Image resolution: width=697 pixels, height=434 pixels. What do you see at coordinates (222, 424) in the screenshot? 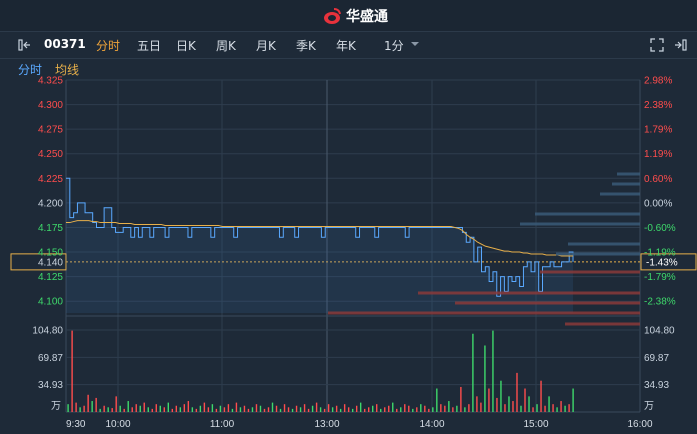
I see `x-tick: 11:00` at bounding box center [222, 424].